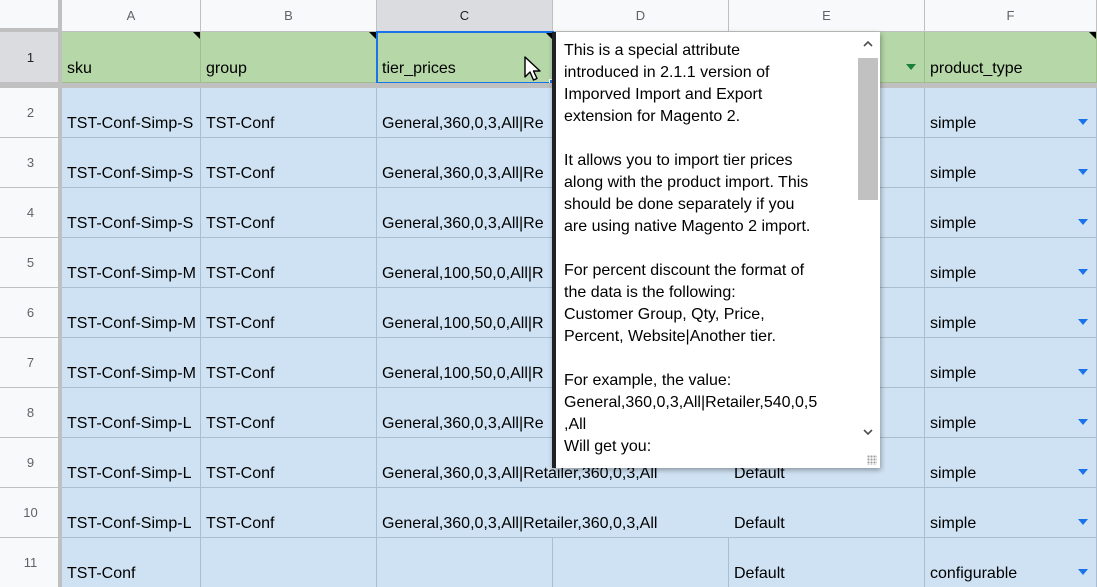 The image size is (1097, 587). I want to click on cell-value: General,360,0,3,All|Re, so click(463, 223).